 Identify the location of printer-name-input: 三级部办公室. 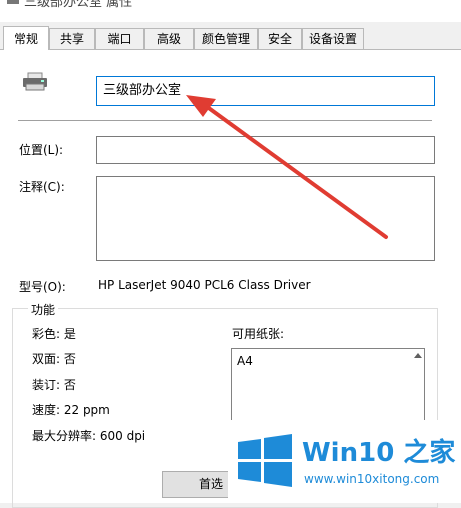
(265, 91).